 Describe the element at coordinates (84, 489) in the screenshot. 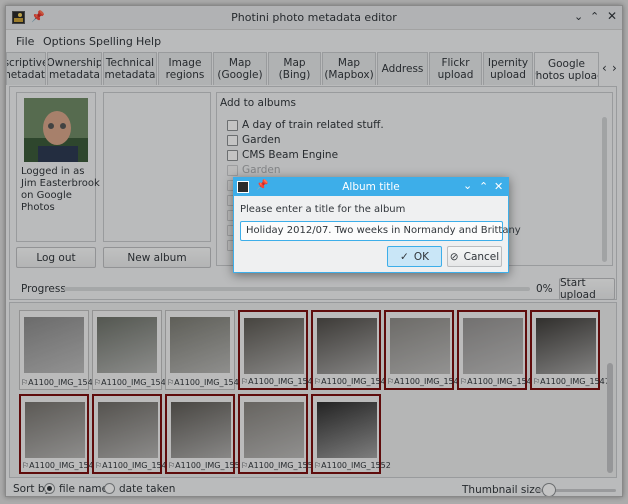

I see `sort-file-name-label: file name` at that location.